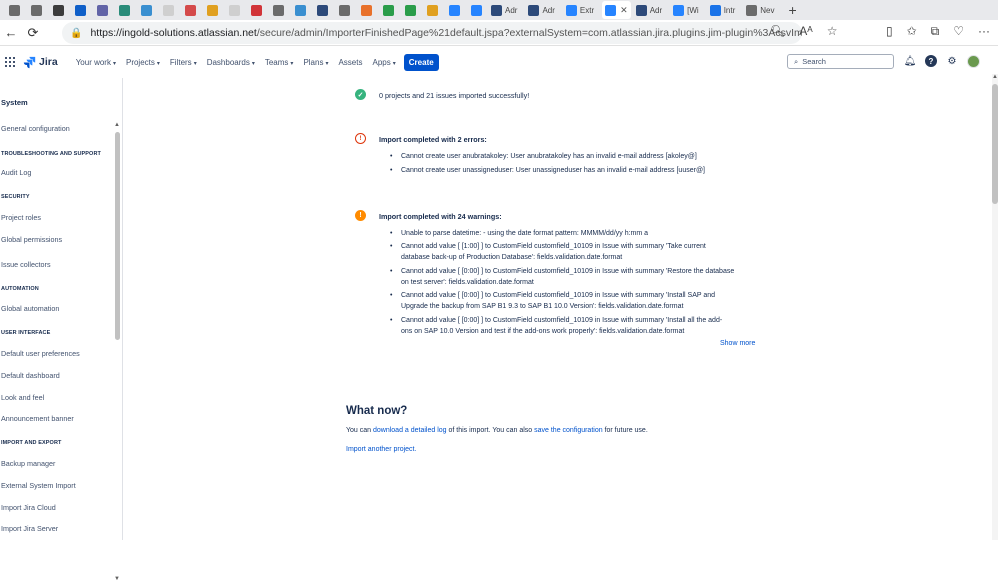  What do you see at coordinates (383, 62) in the screenshot?
I see `nav-apps: Apps ▾` at bounding box center [383, 62].